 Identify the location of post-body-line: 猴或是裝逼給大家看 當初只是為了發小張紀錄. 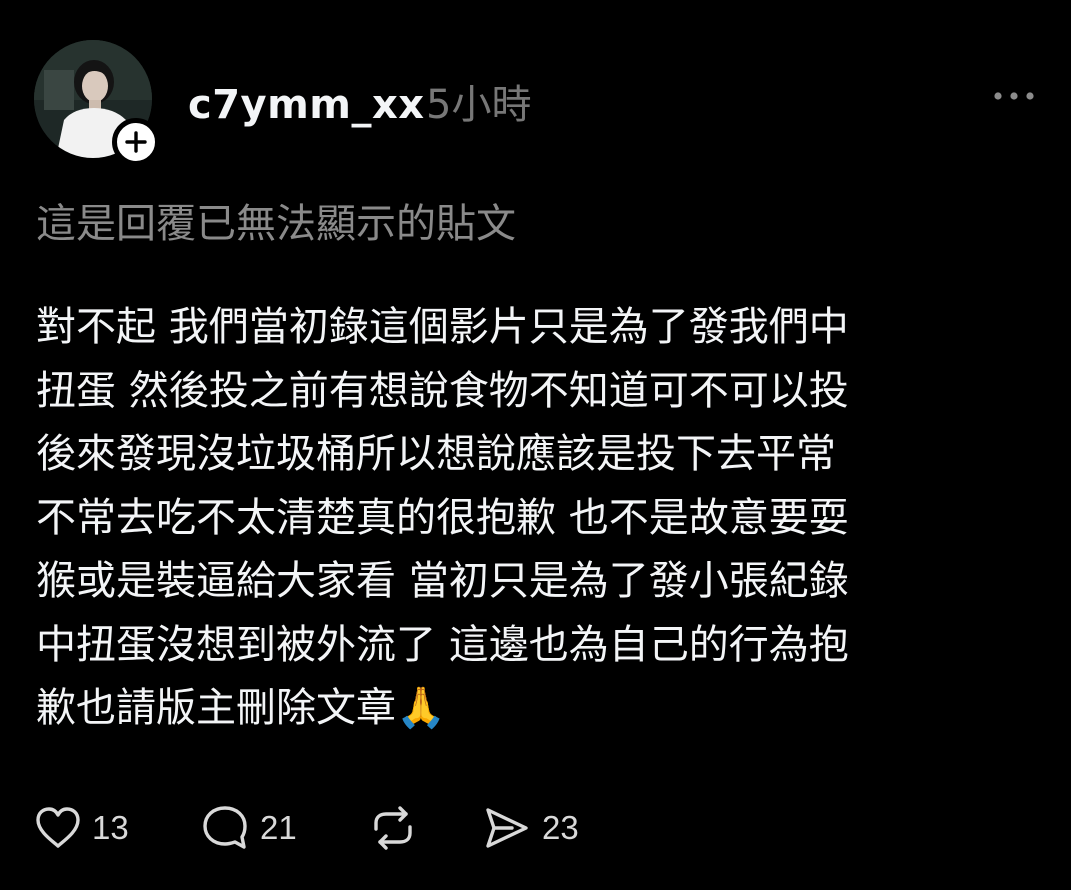
(442, 581).